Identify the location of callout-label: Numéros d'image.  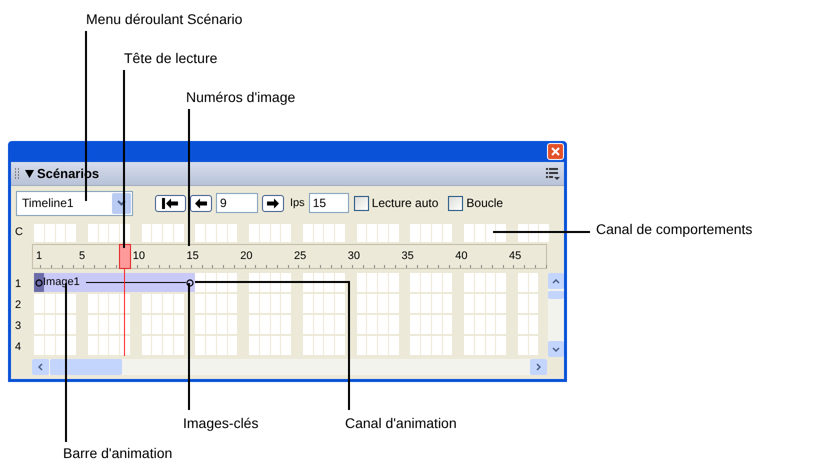
(241, 97).